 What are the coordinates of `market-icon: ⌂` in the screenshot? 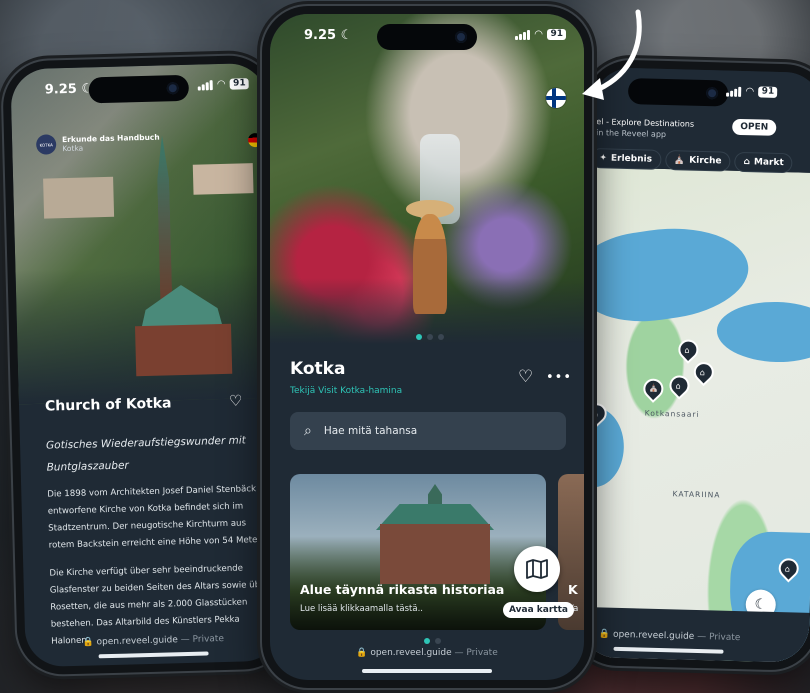 It's located at (747, 162).